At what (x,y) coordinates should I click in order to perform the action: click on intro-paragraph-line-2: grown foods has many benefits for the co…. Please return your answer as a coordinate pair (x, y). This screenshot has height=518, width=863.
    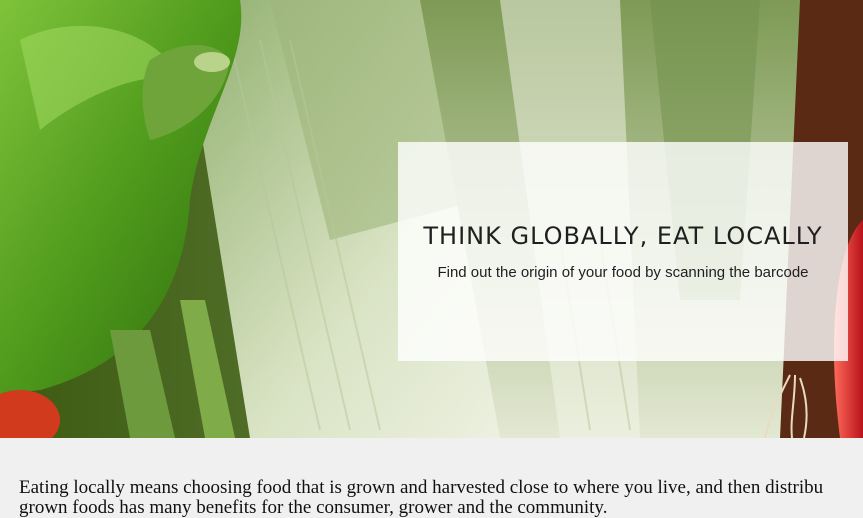
    Looking at the image, I should click on (313, 507).